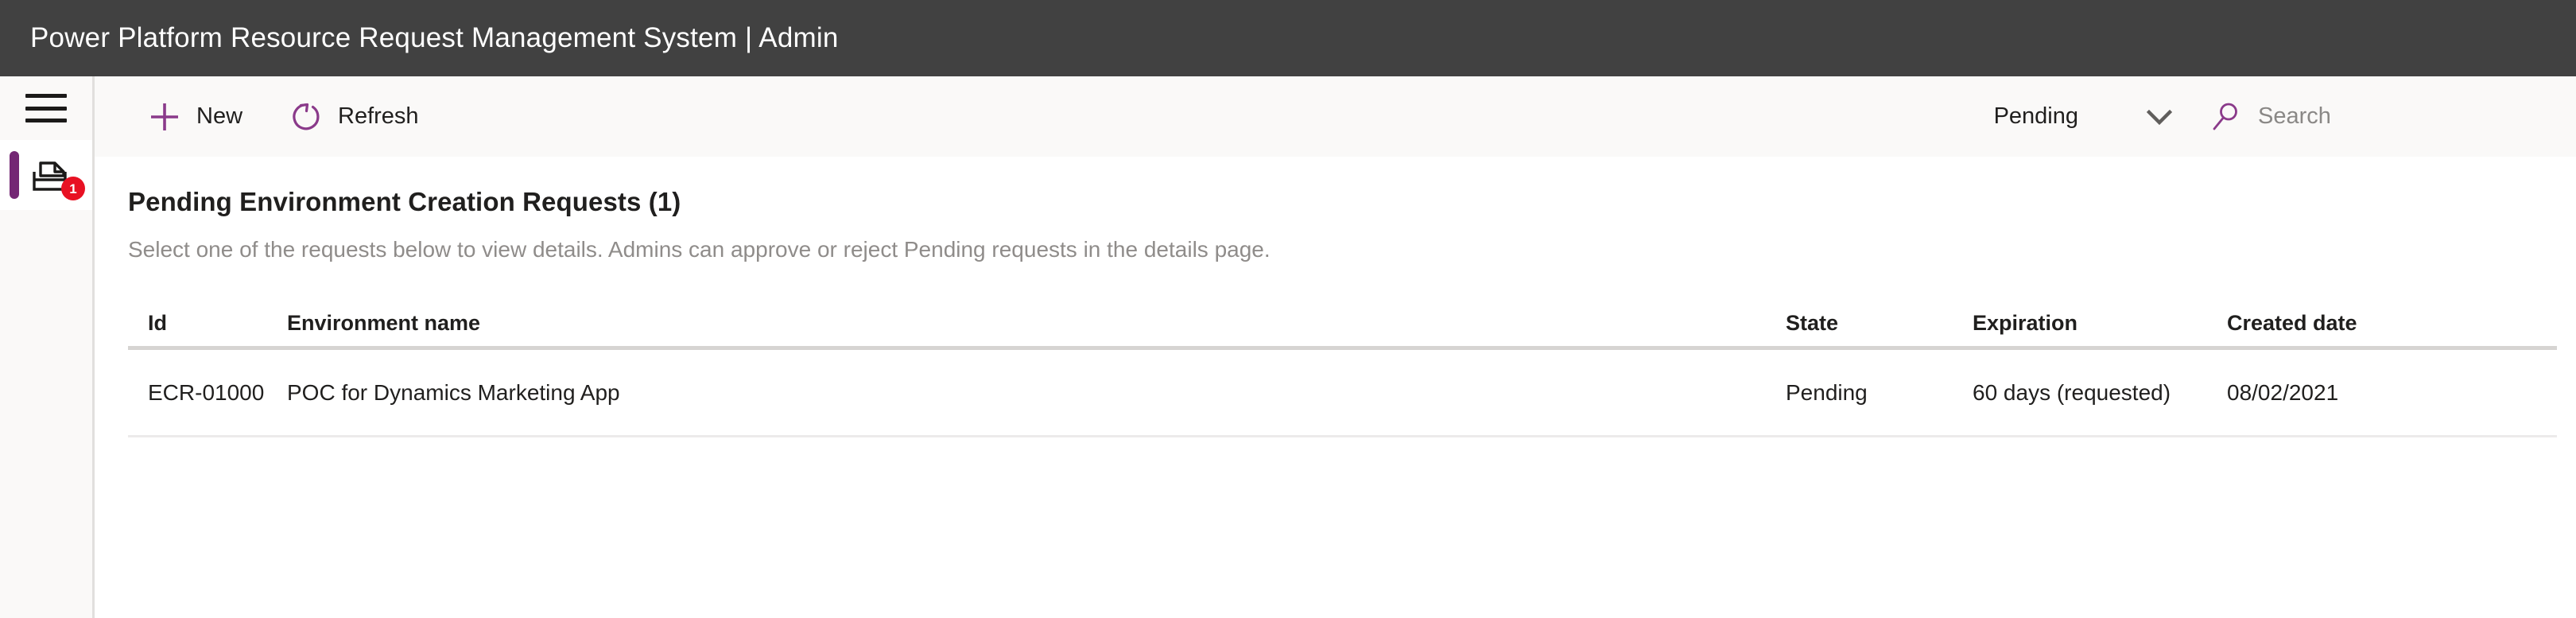  Describe the element at coordinates (2283, 392) in the screenshot. I see `cell-created-date: 08/02/2021` at that location.